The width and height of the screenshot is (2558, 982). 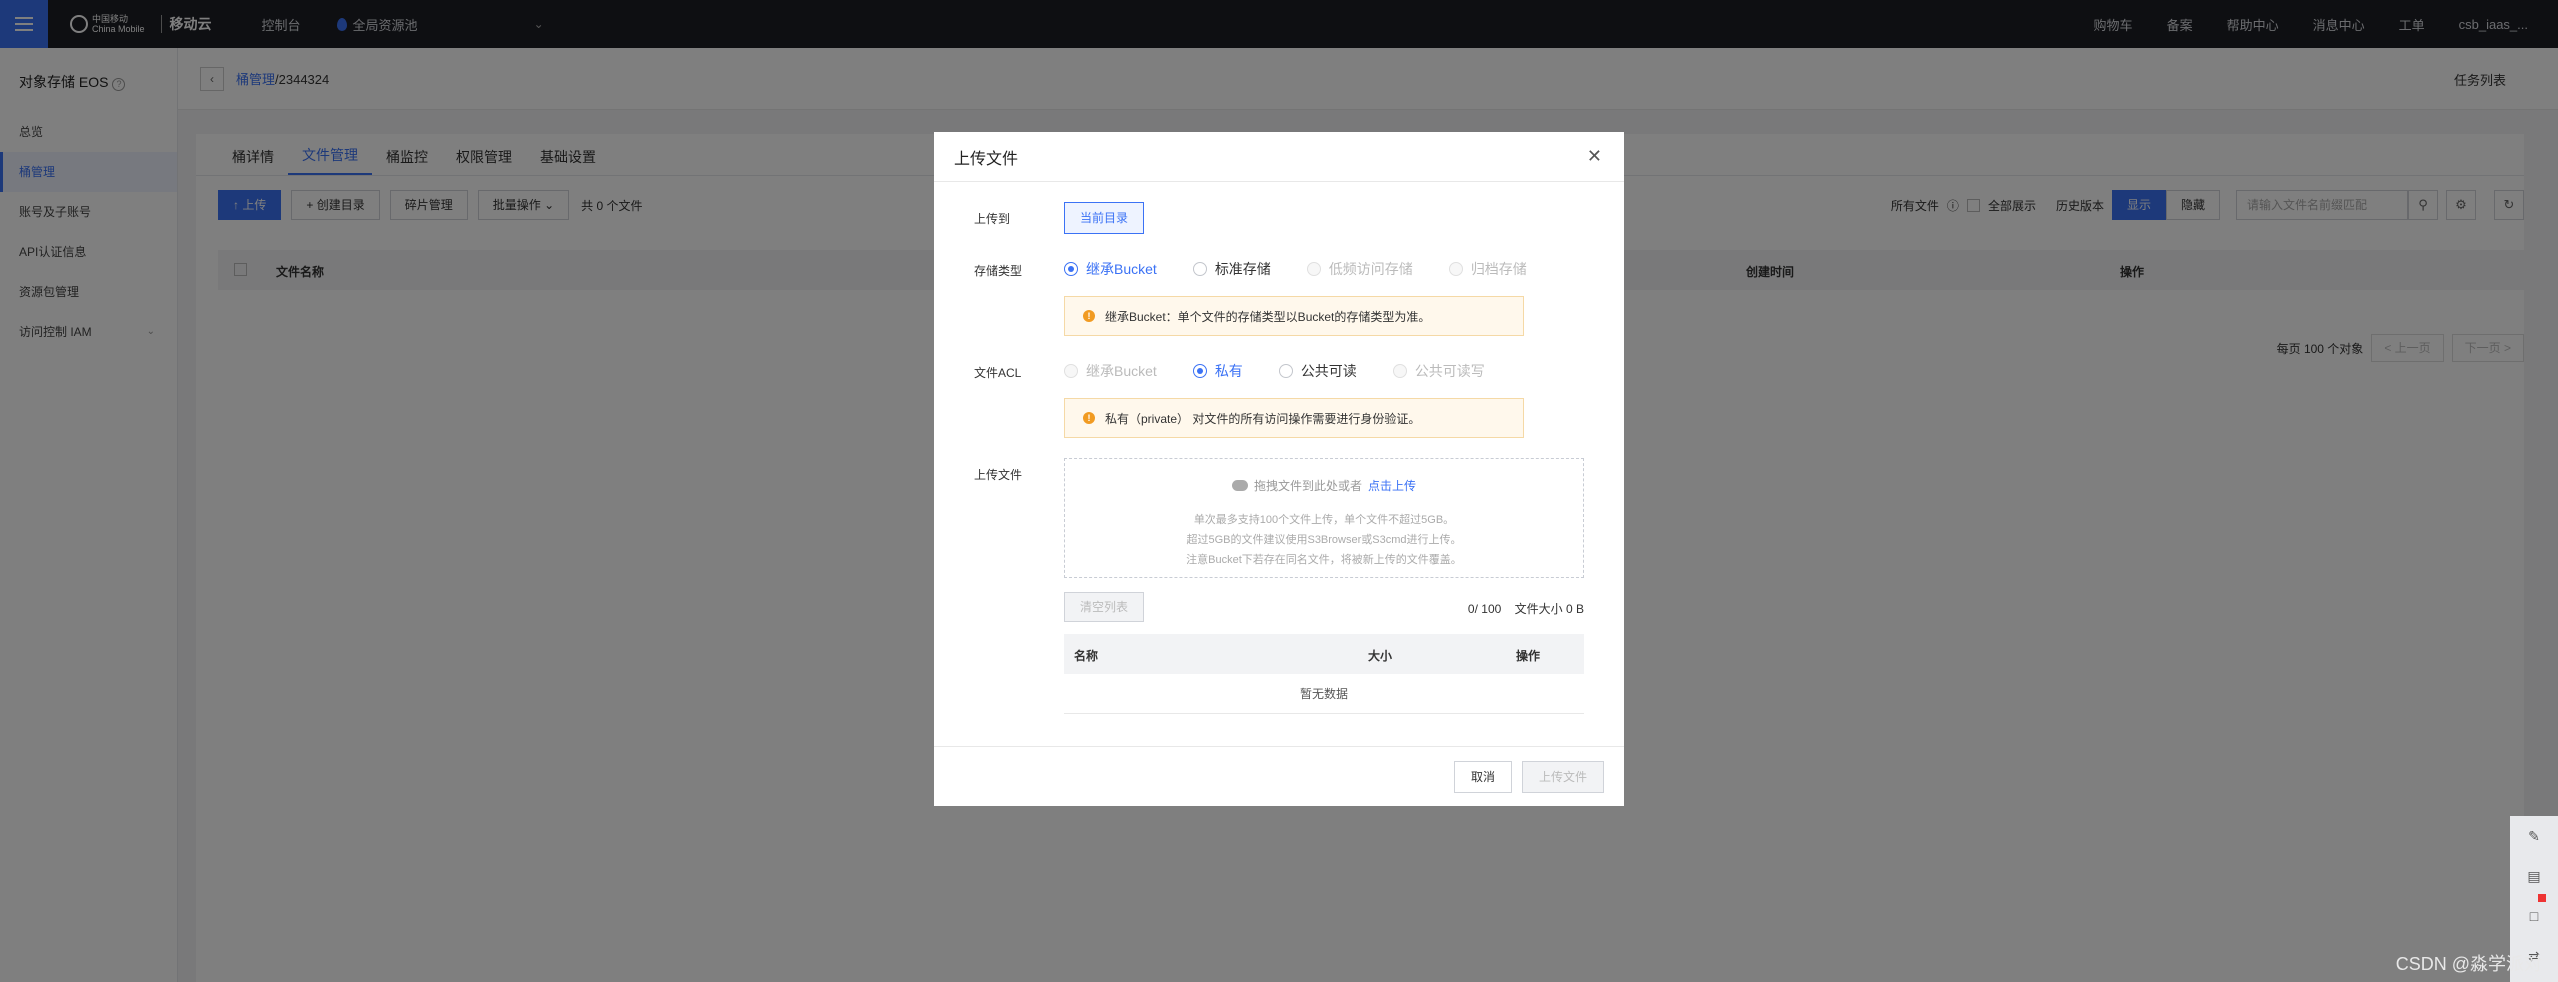 I want to click on acl-public-rw-label: 公共可读写, so click(x=1449, y=371).